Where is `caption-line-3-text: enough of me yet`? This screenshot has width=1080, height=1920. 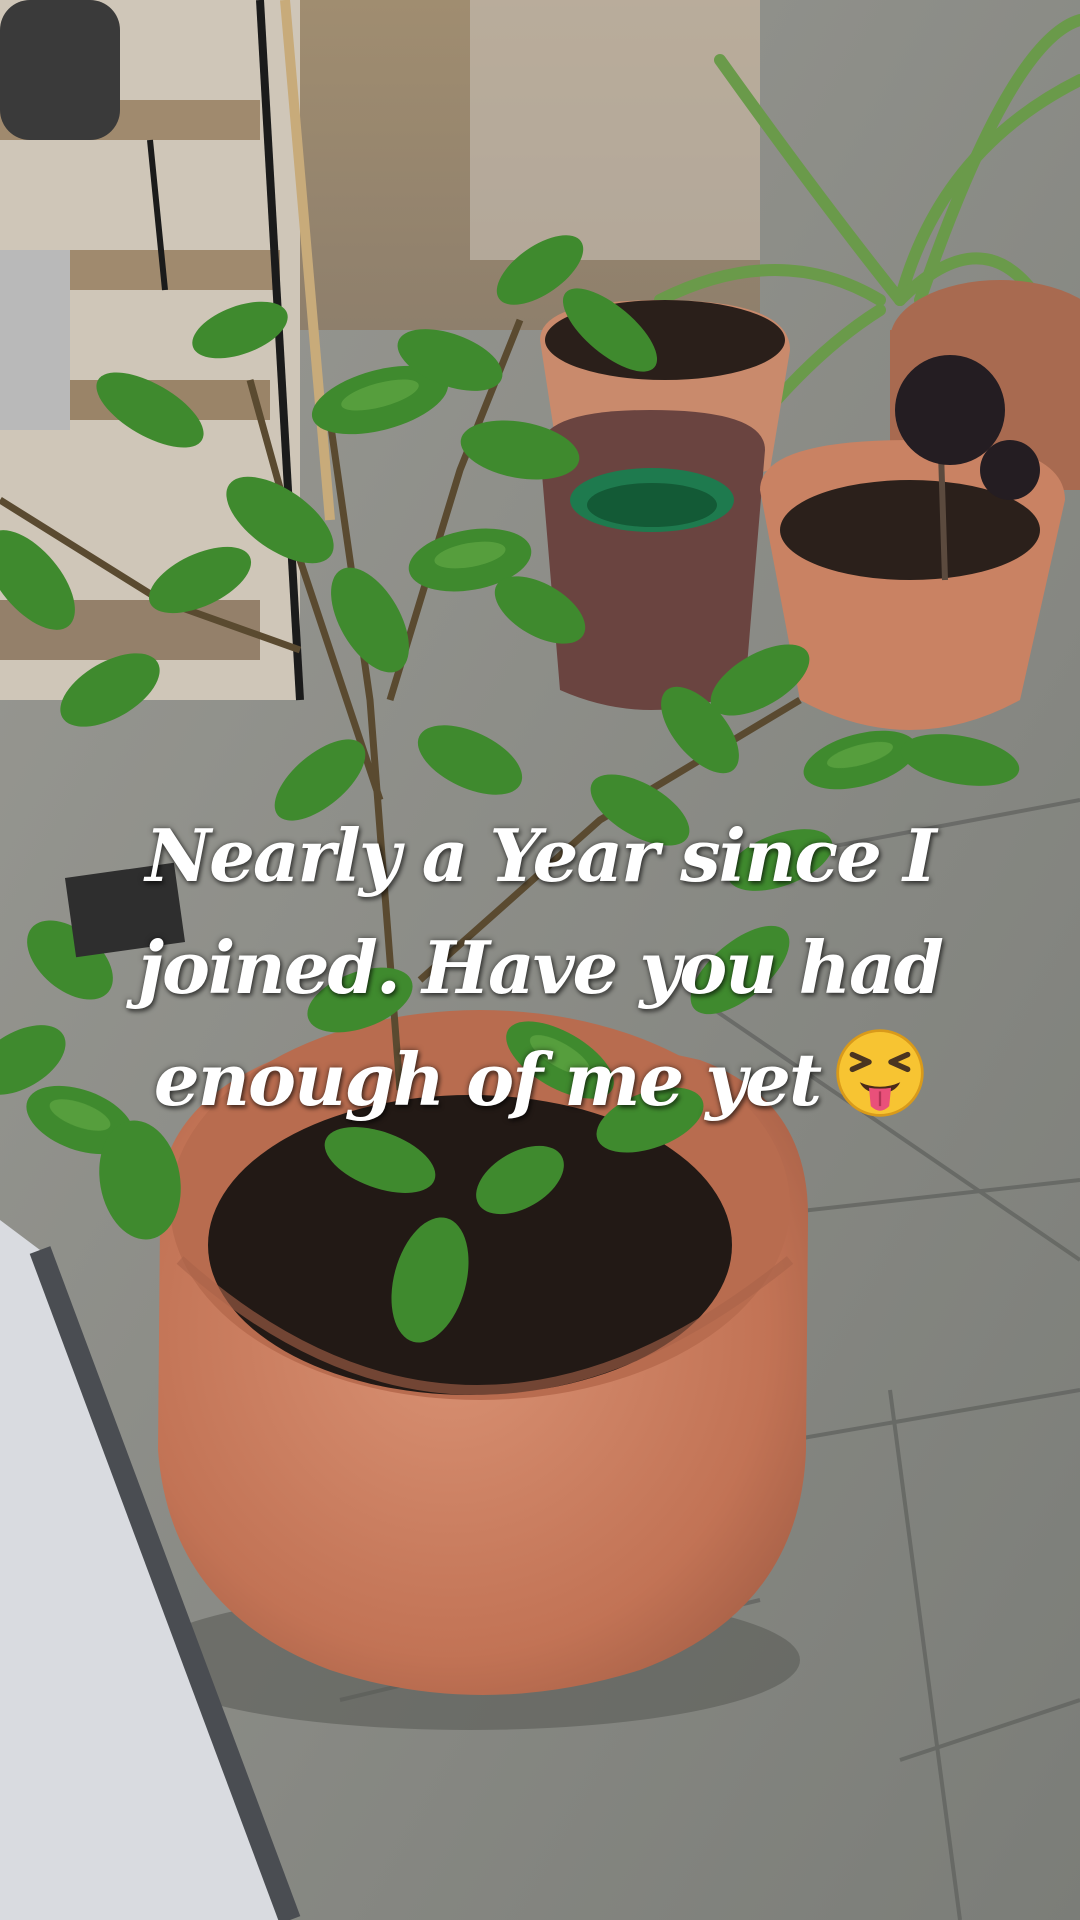 caption-line-3-text: enough of me yet is located at coordinates (487, 1079).